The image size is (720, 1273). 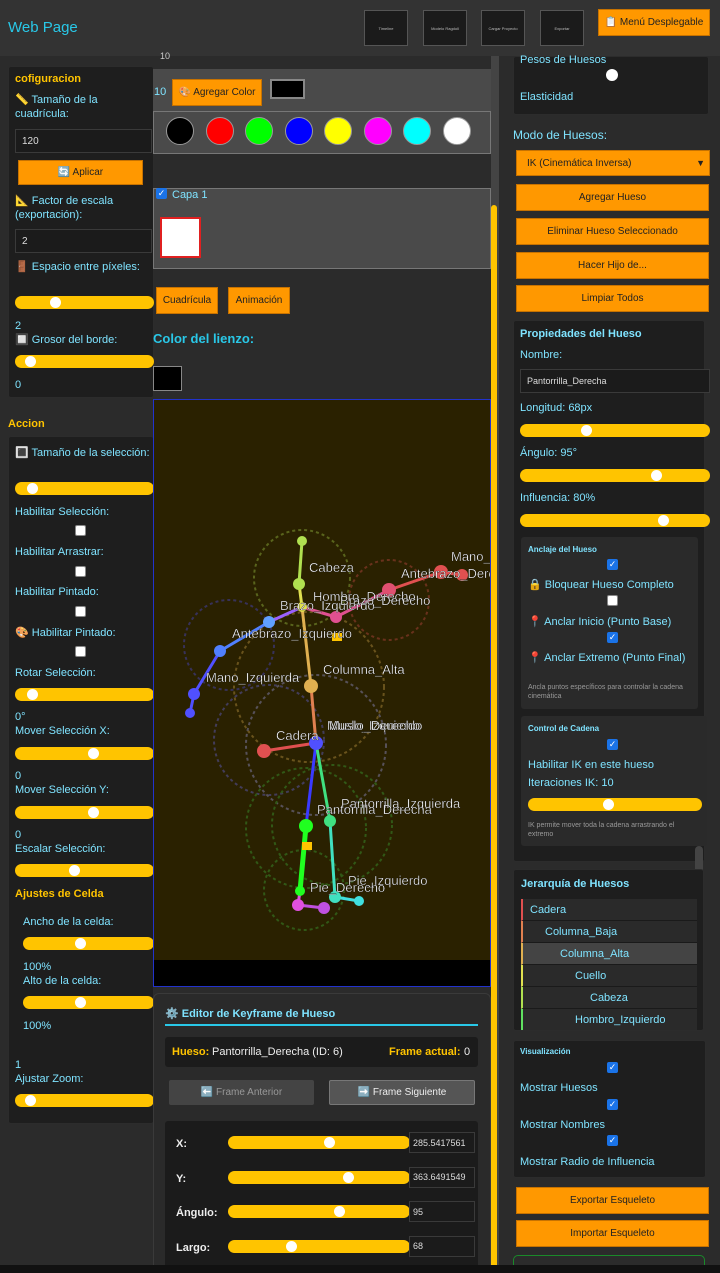 I want to click on apply-button: 🔄 Aplicar, so click(x=80, y=172).